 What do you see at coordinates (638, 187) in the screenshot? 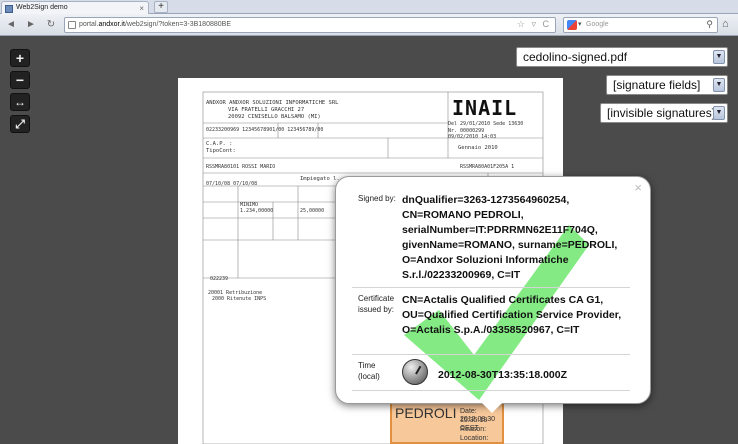
I see `close-icon: ×` at bounding box center [638, 187].